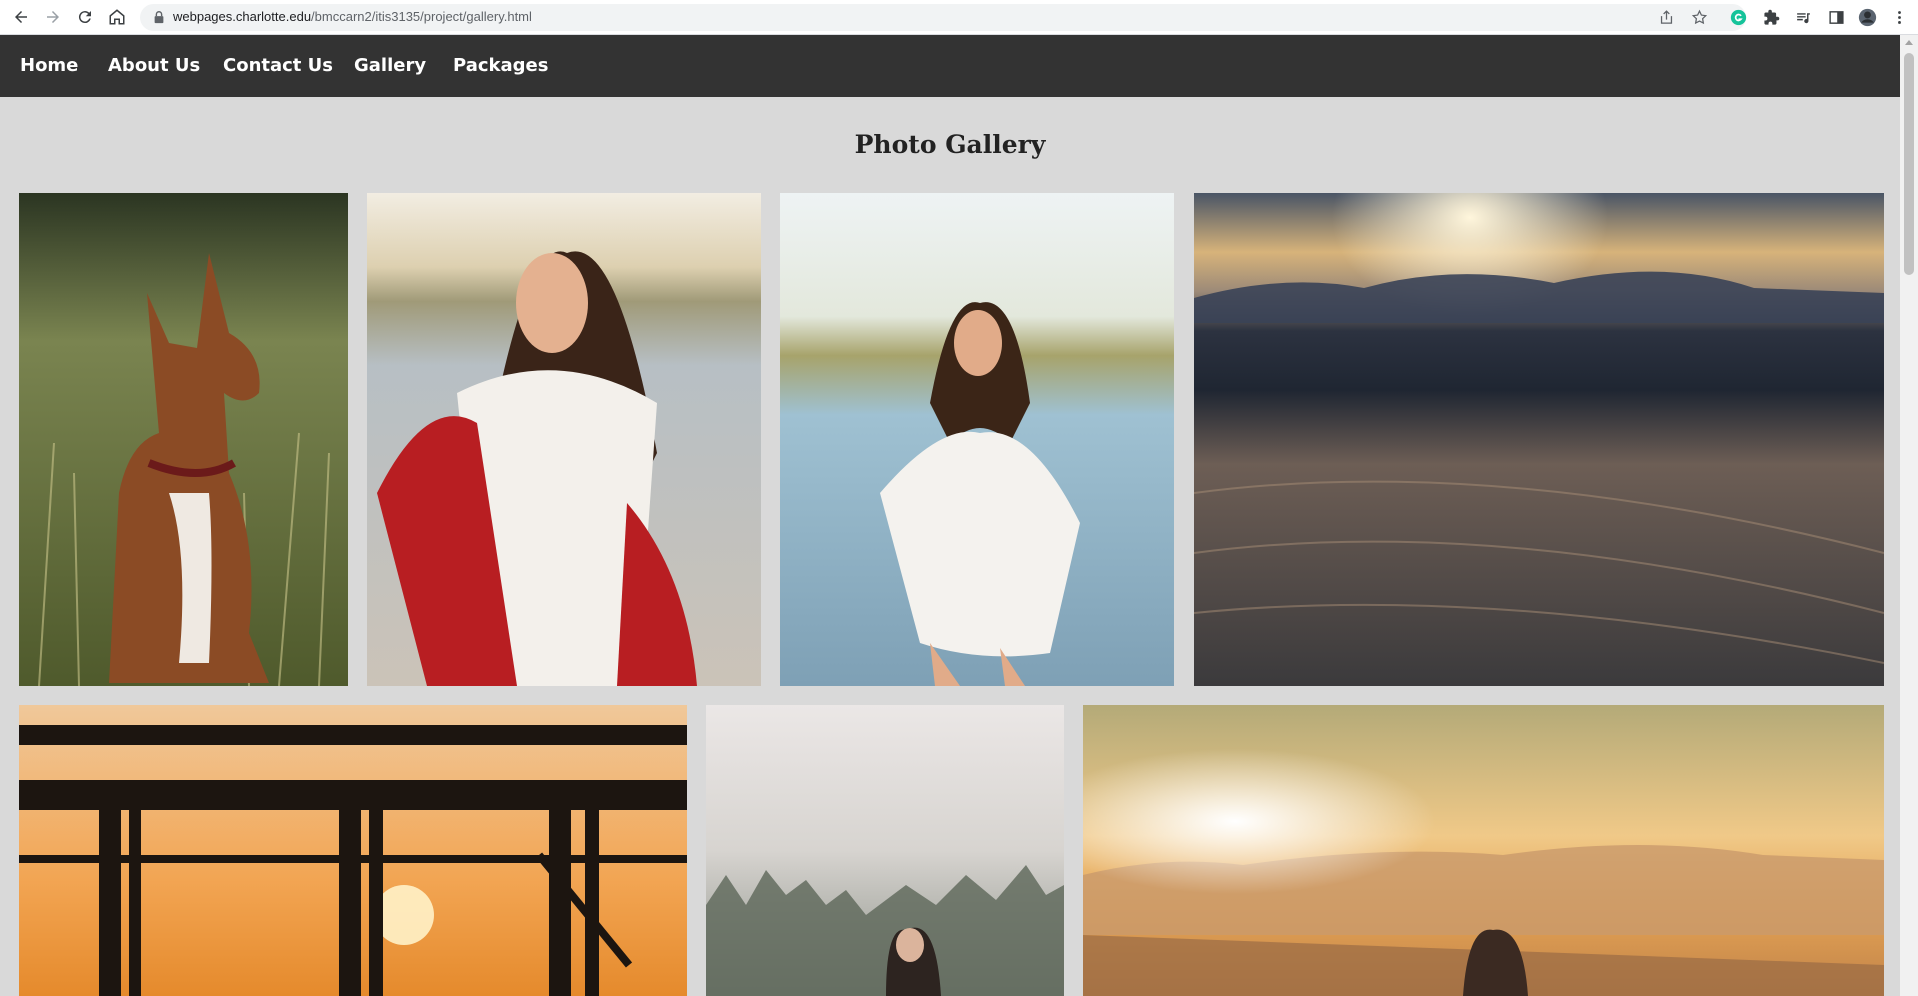 The image size is (1918, 996). I want to click on gallery-photo-sunset-dunes, so click(1483, 850).